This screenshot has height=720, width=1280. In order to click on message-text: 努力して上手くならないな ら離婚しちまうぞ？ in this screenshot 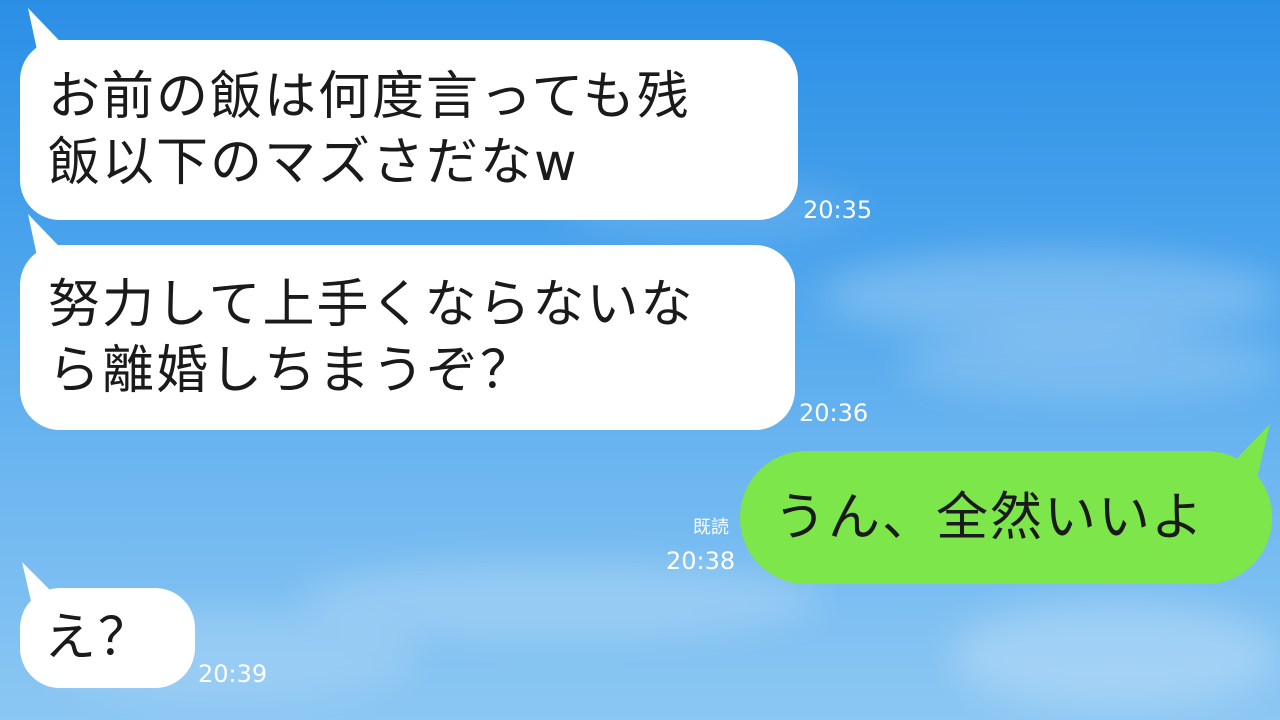, I will do `click(371, 337)`.